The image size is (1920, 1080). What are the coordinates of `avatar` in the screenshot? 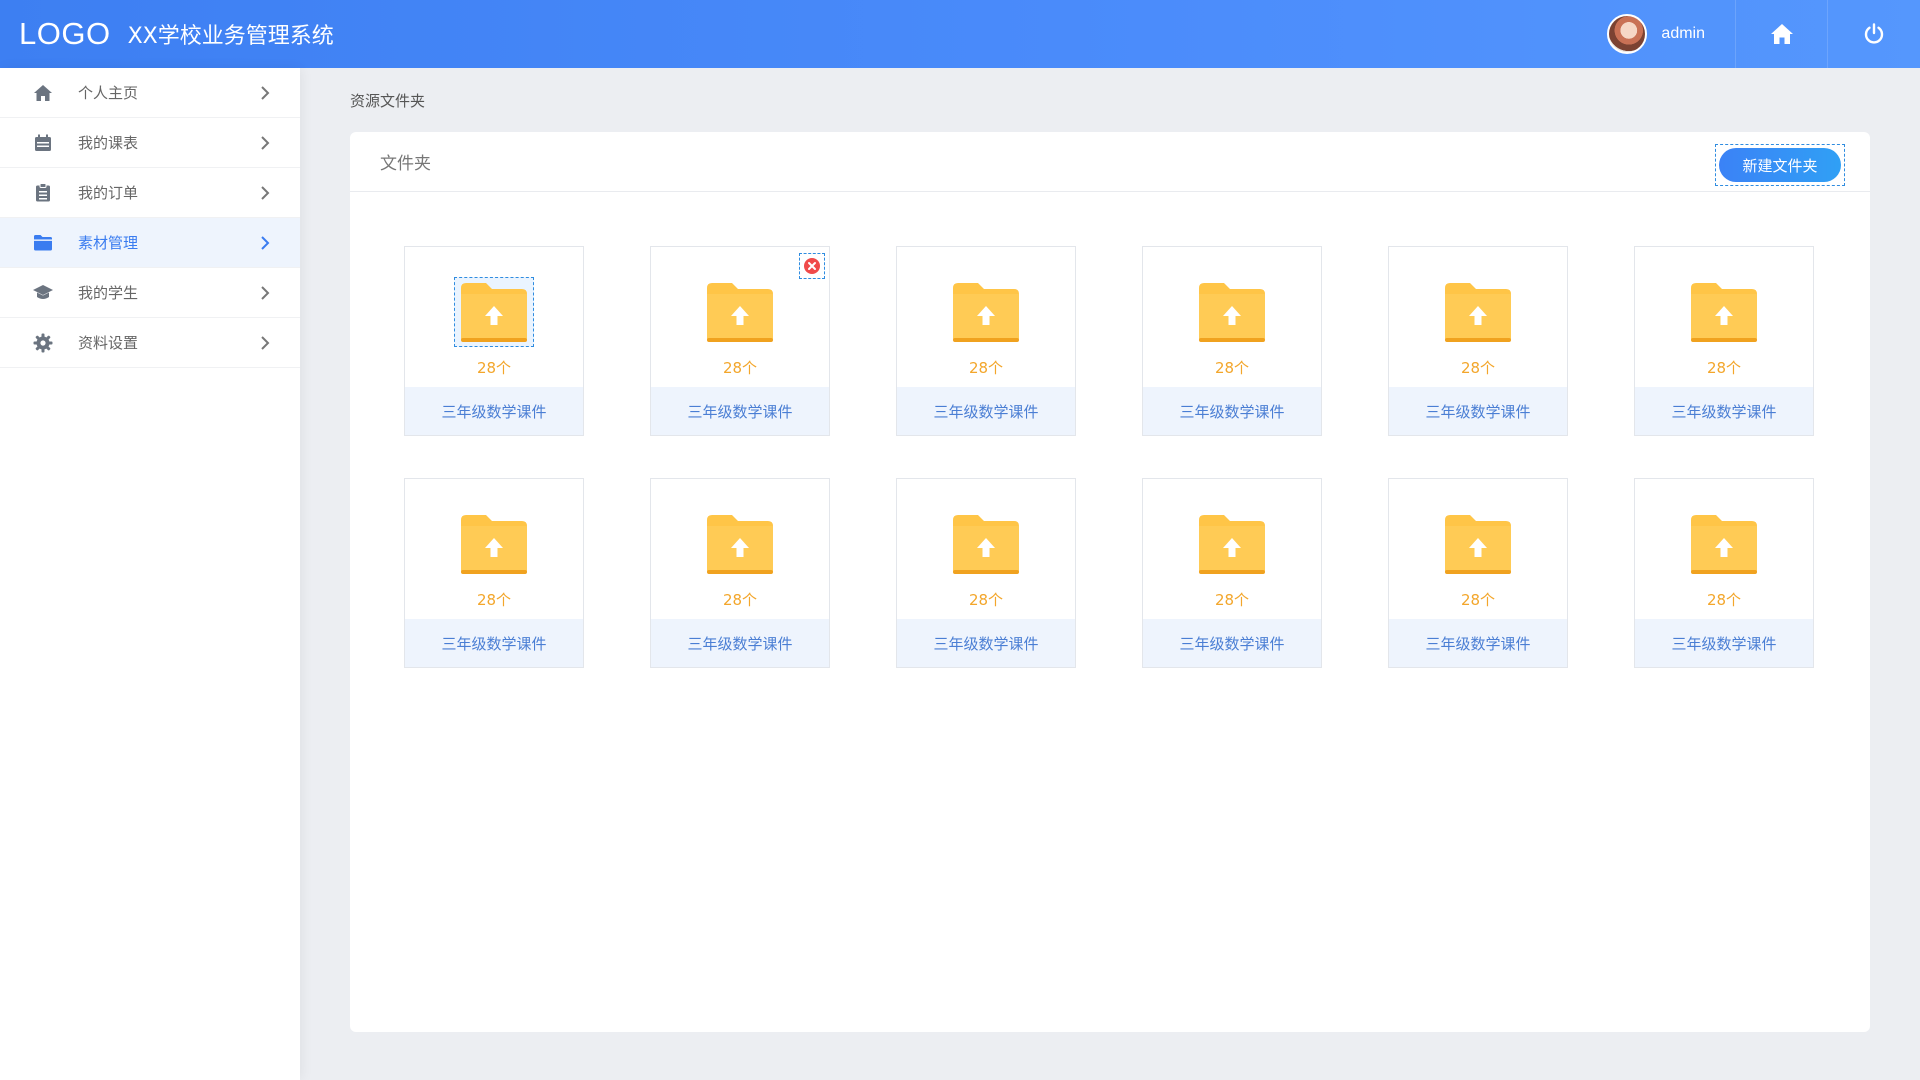 It's located at (1627, 34).